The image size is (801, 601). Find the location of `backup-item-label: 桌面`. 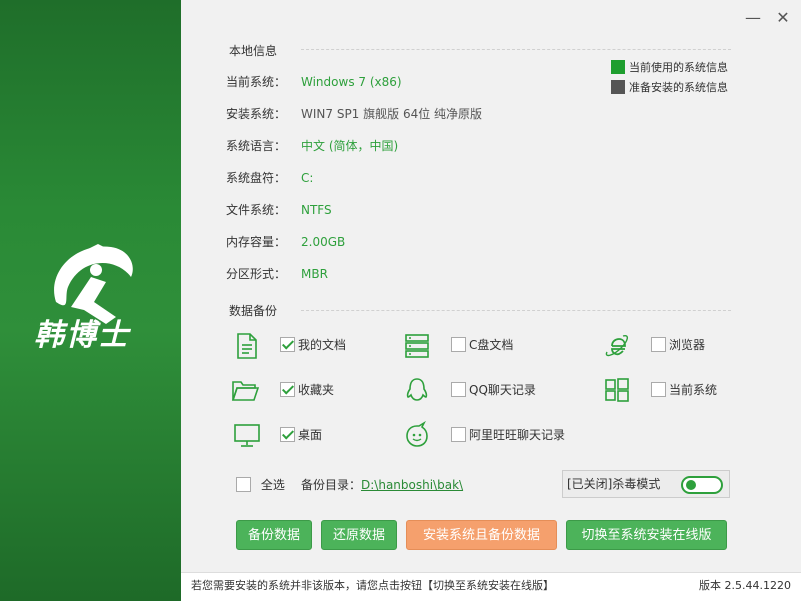

backup-item-label: 桌面 is located at coordinates (310, 435).